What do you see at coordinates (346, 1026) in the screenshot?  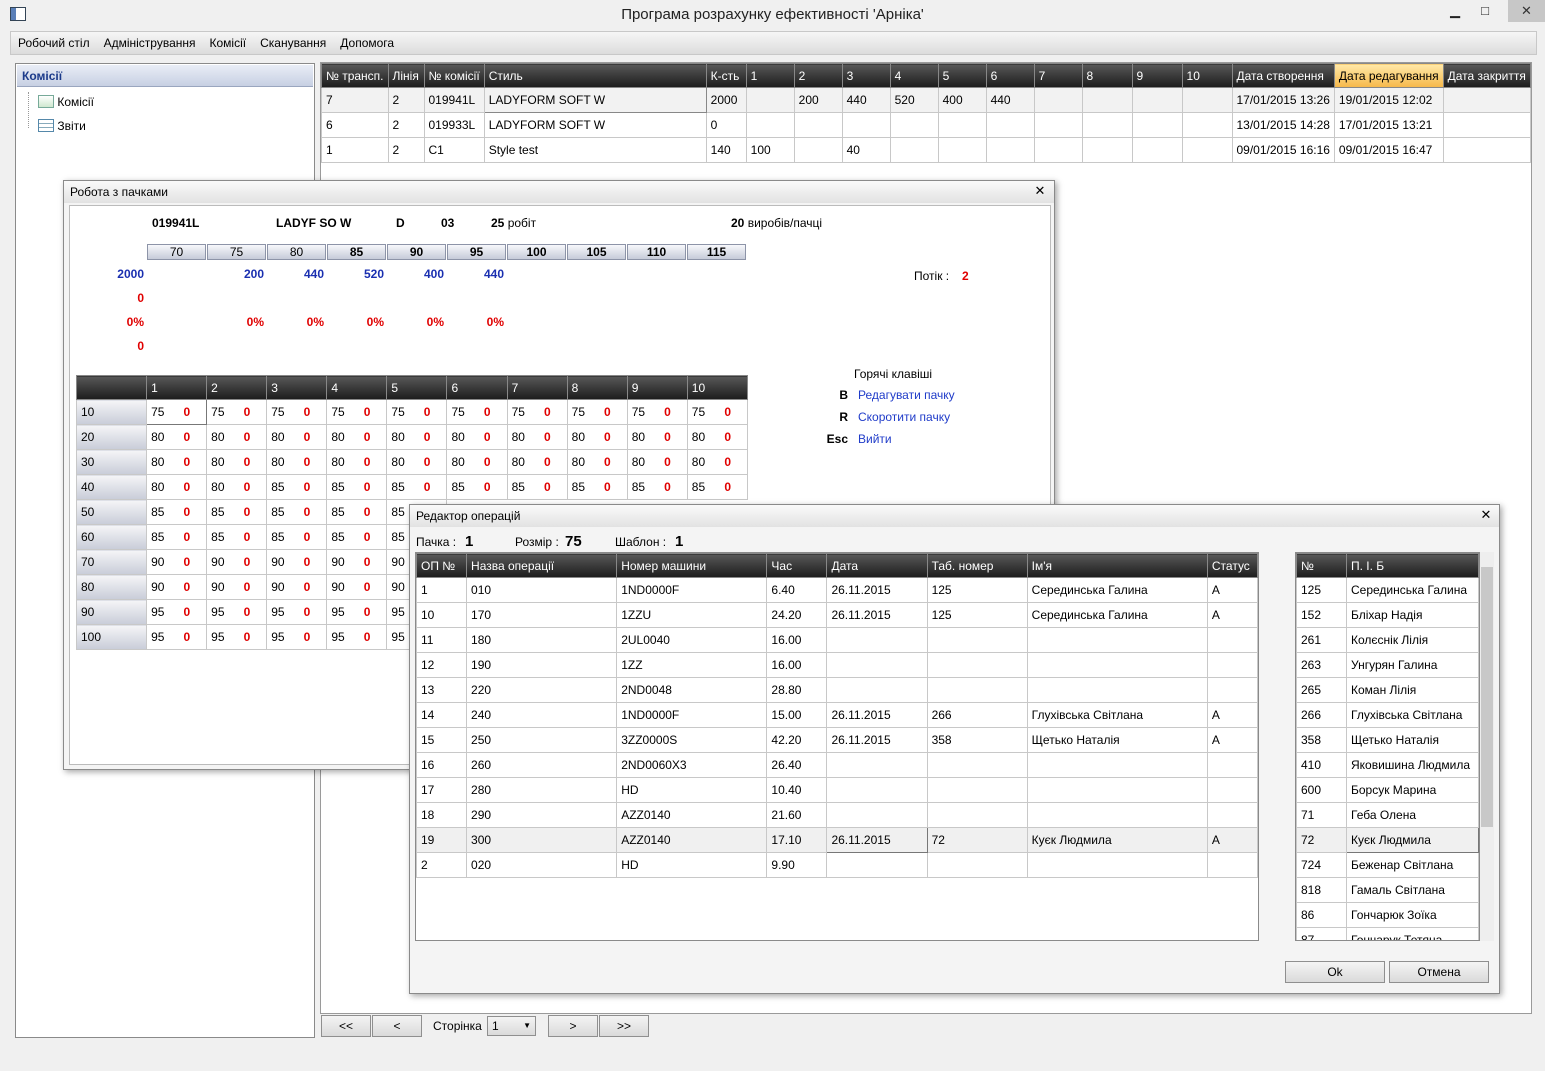 I see `first-page-button: <<` at bounding box center [346, 1026].